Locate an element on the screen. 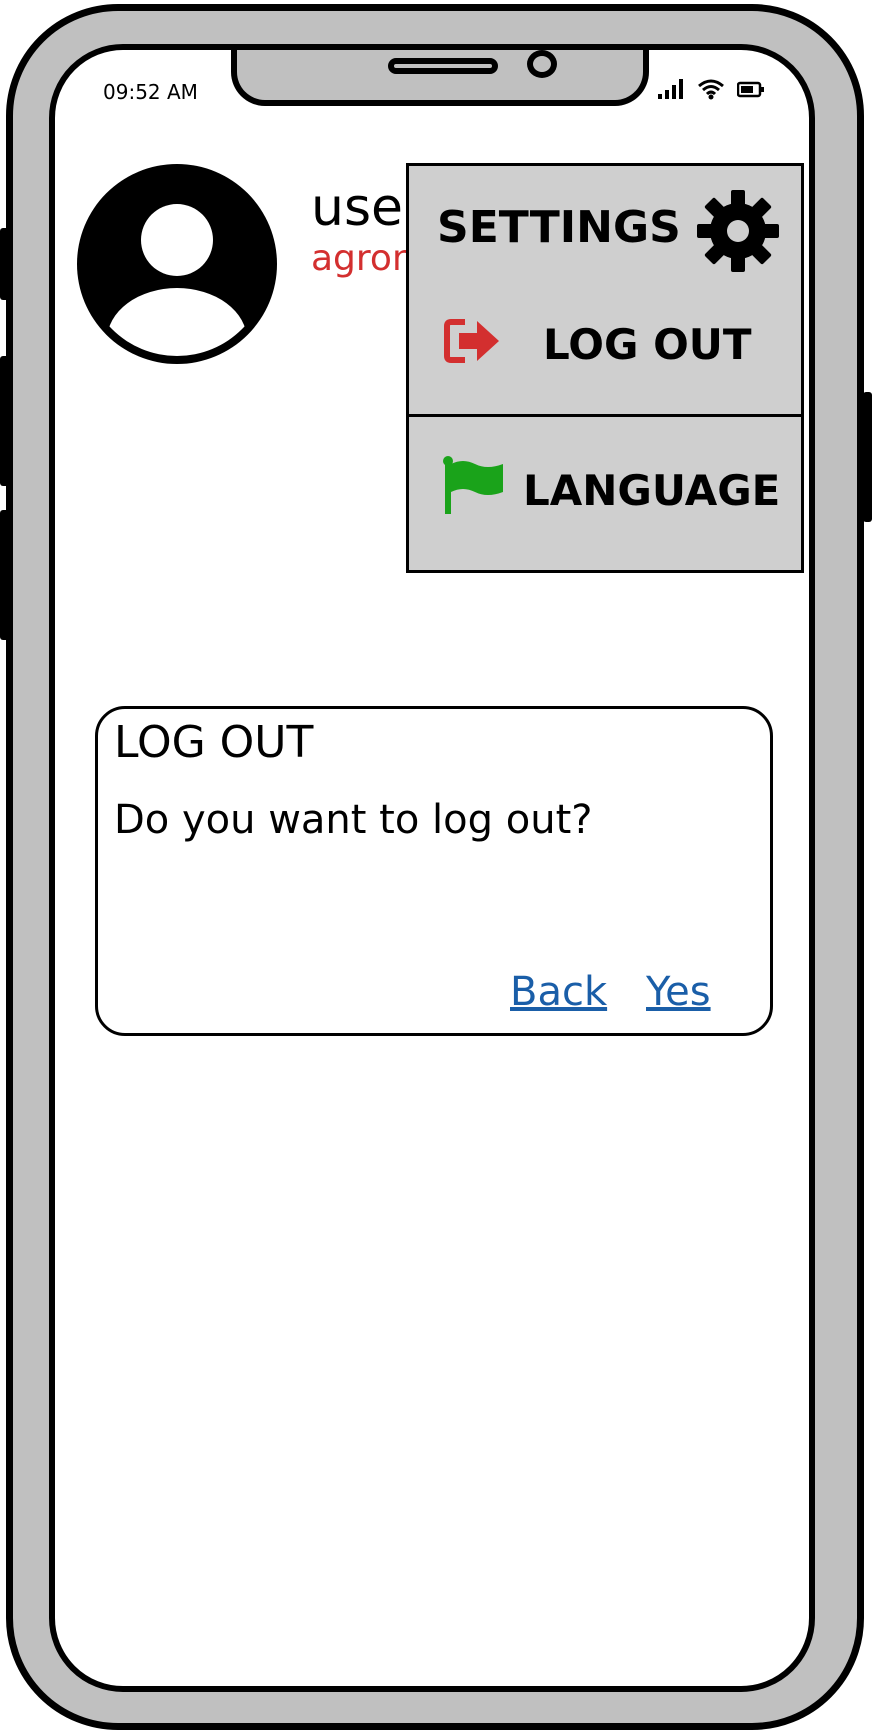  battery-icon is located at coordinates (750, 89).